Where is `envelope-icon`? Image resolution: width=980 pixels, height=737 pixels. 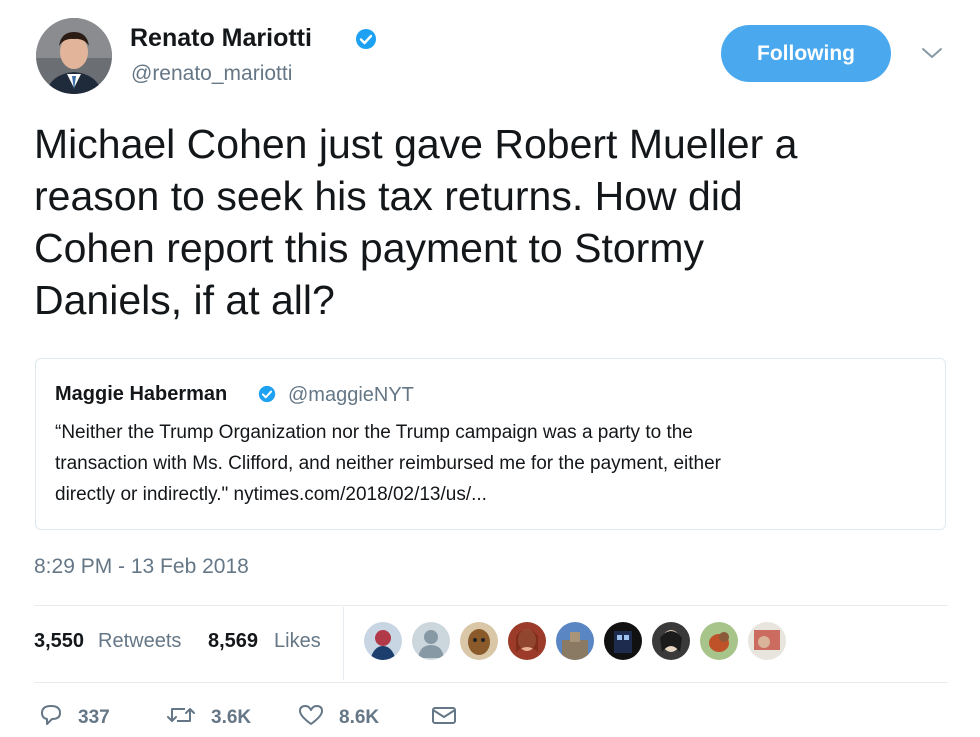 envelope-icon is located at coordinates (444, 717).